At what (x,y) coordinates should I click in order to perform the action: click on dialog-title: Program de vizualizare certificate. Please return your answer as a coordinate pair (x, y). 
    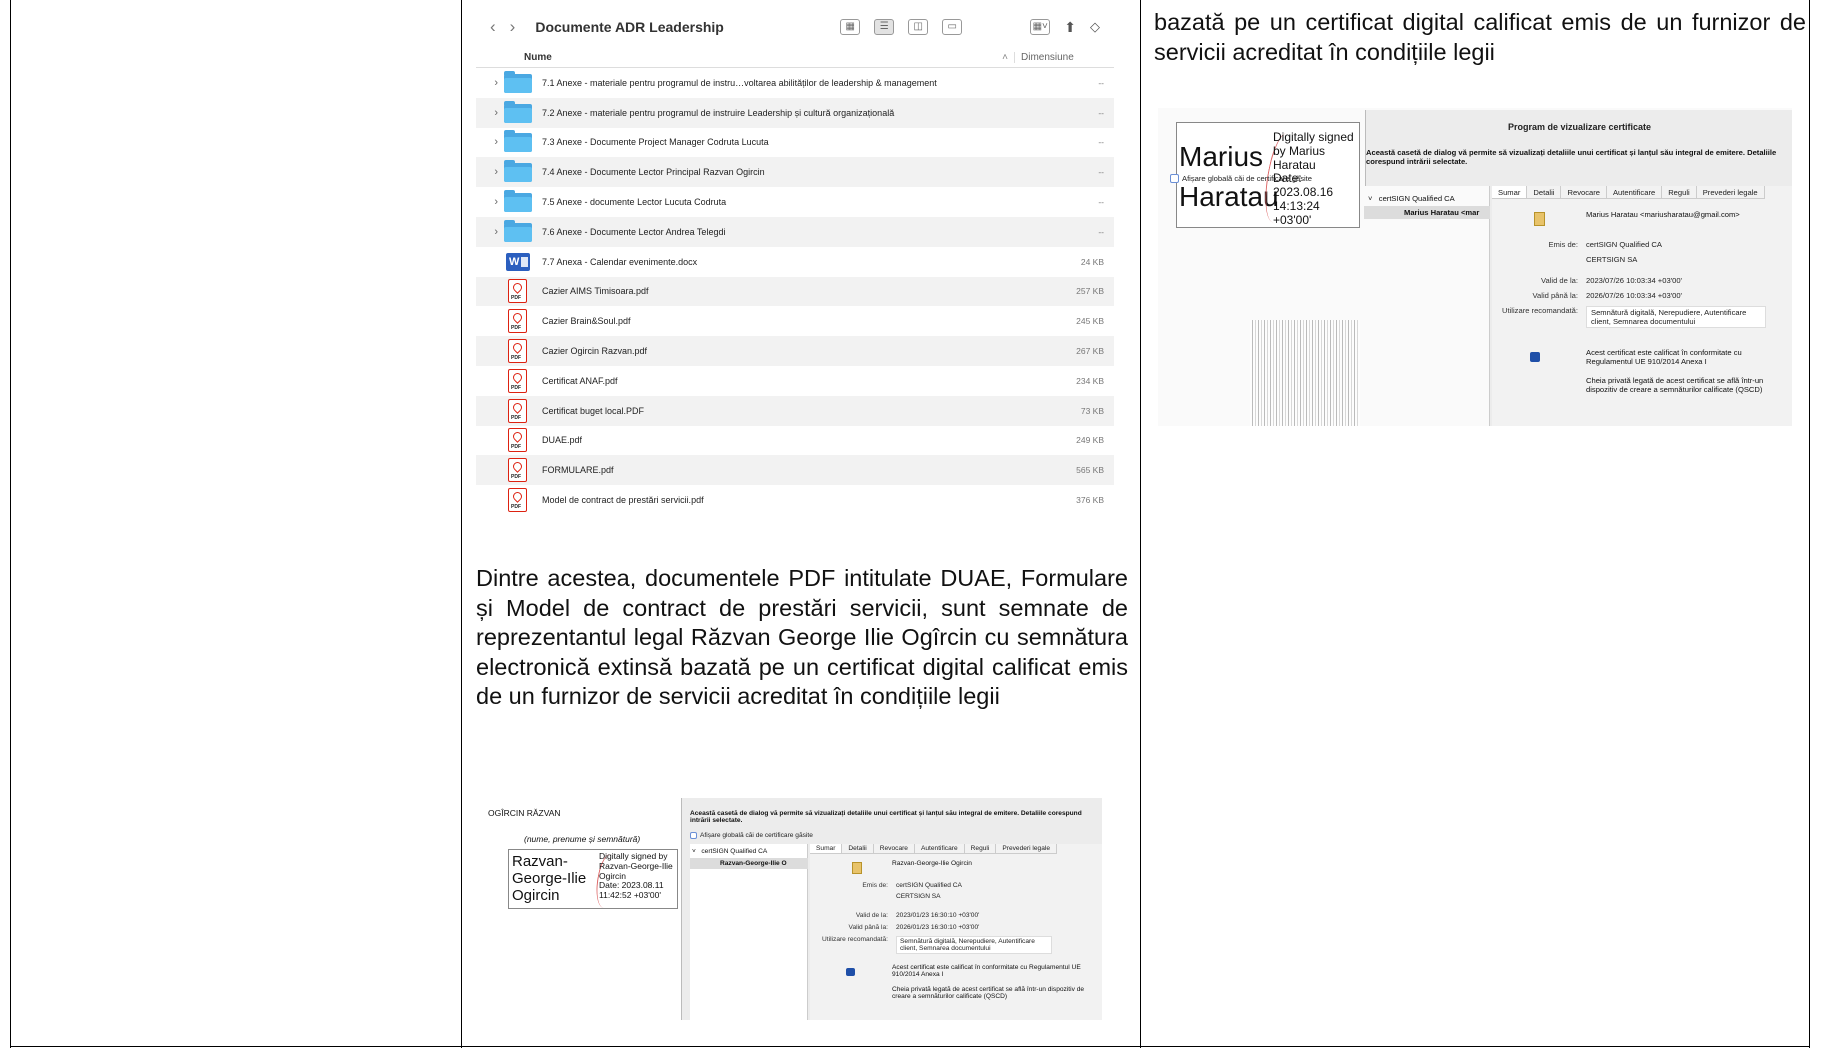
    Looking at the image, I should click on (1579, 127).